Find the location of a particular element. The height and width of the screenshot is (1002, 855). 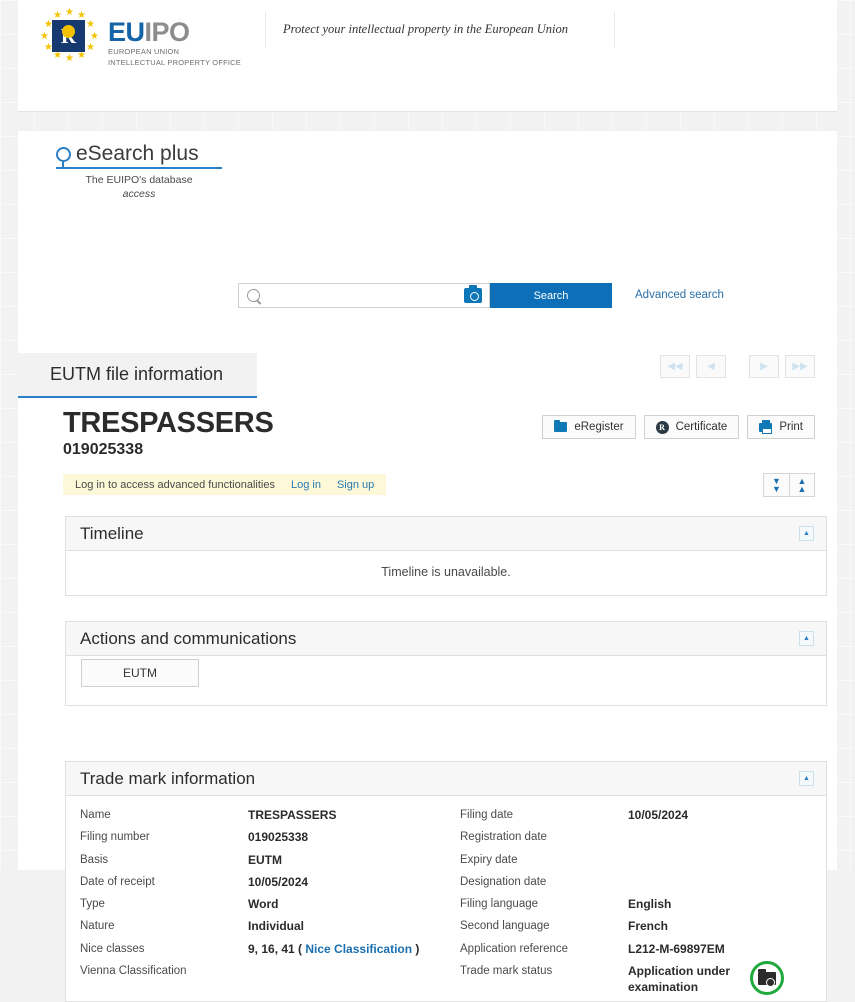

record-action-buttons: eRegister R Certificate Print is located at coordinates (678, 427).